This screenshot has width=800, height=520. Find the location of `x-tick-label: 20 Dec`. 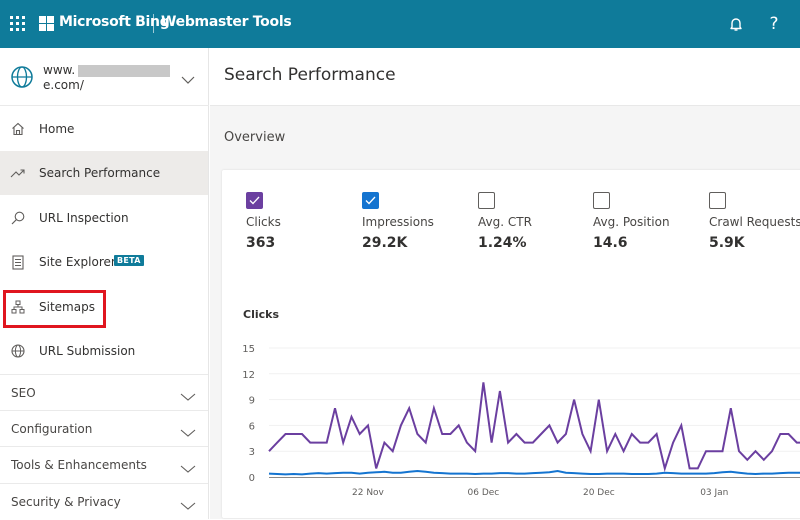

x-tick-label: 20 Dec is located at coordinates (599, 493).